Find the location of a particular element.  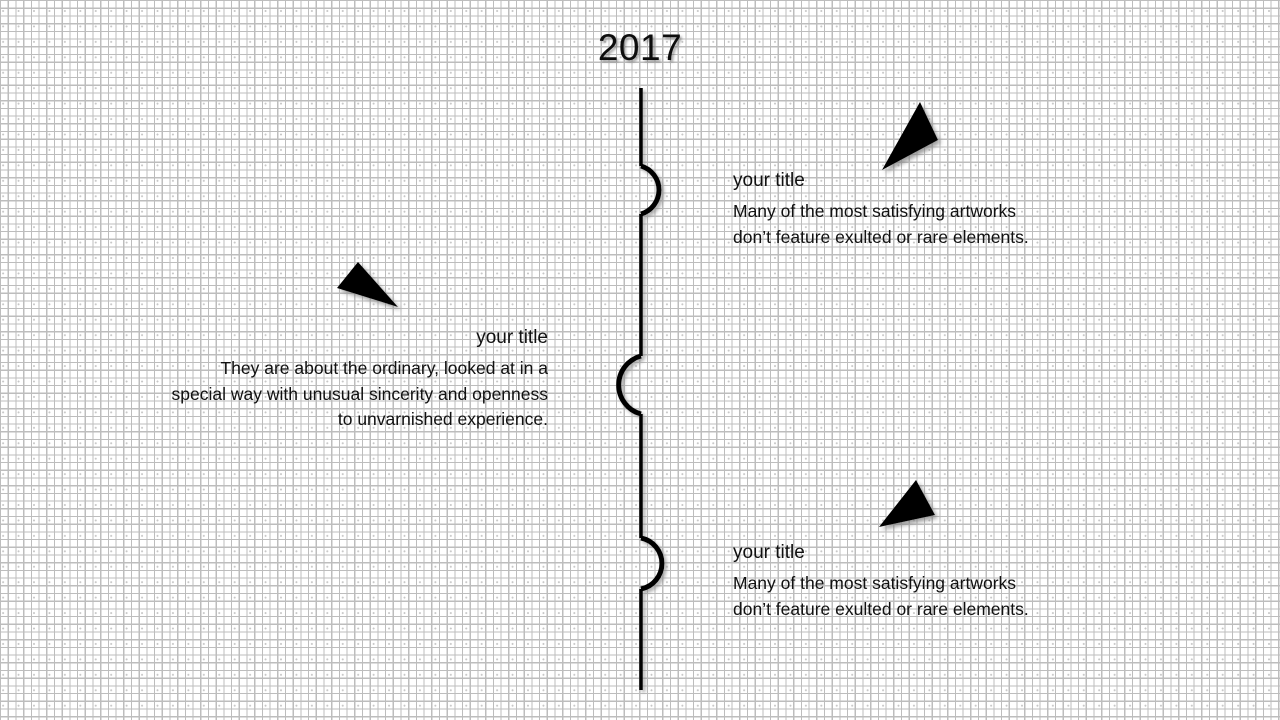

entry-3-title: your title is located at coordinates (769, 552).